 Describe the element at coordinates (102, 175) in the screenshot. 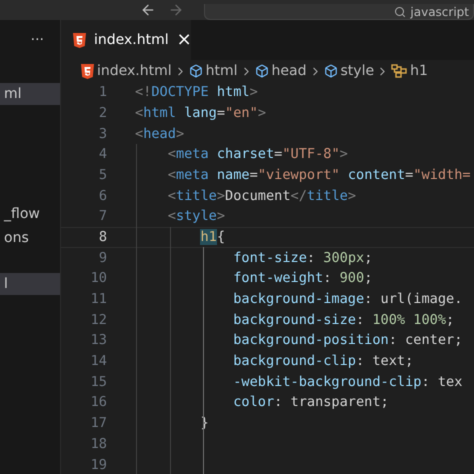

I see `line-number: 5` at that location.